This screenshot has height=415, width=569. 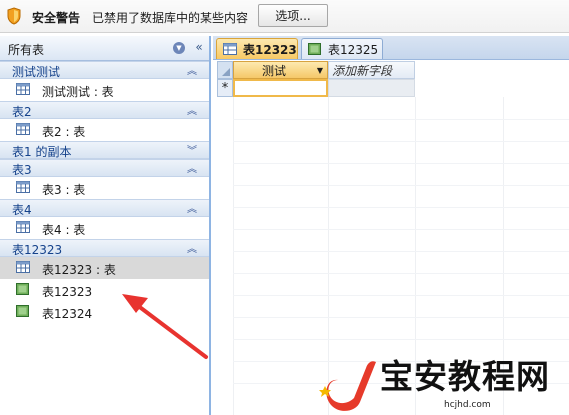 What do you see at coordinates (225, 70) in the screenshot?
I see `select-all-corner` at bounding box center [225, 70].